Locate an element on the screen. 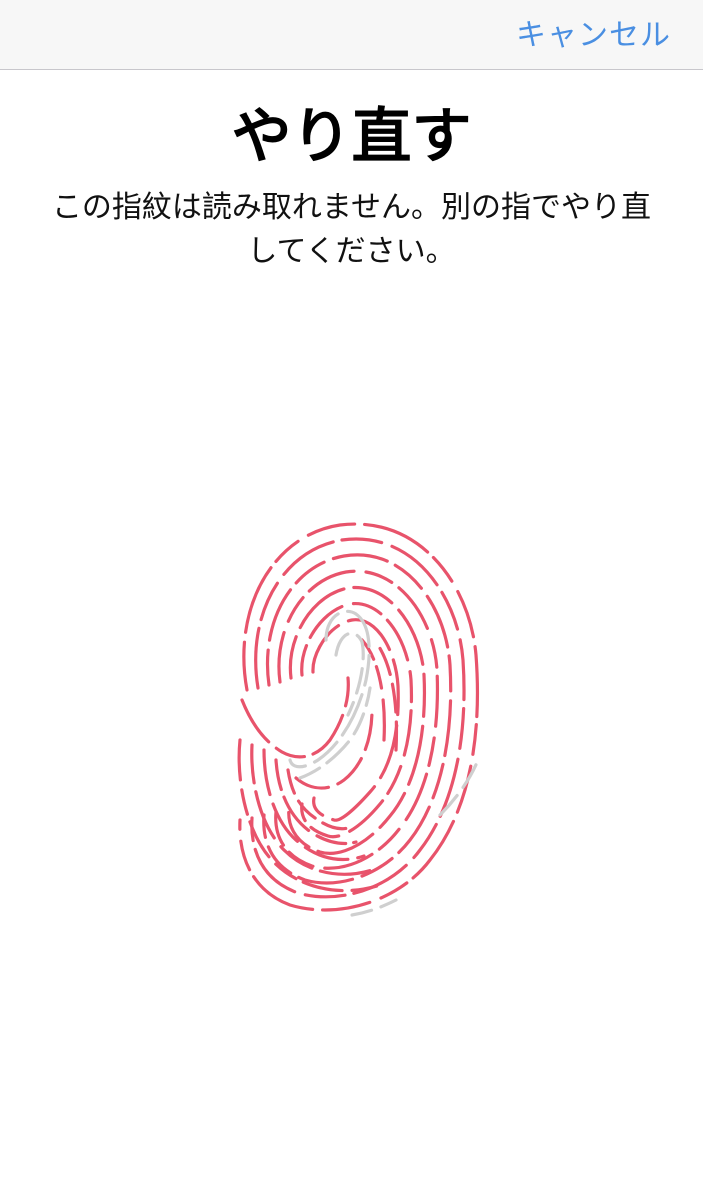  fingerprint-scanned-ridges is located at coordinates (358, 717).